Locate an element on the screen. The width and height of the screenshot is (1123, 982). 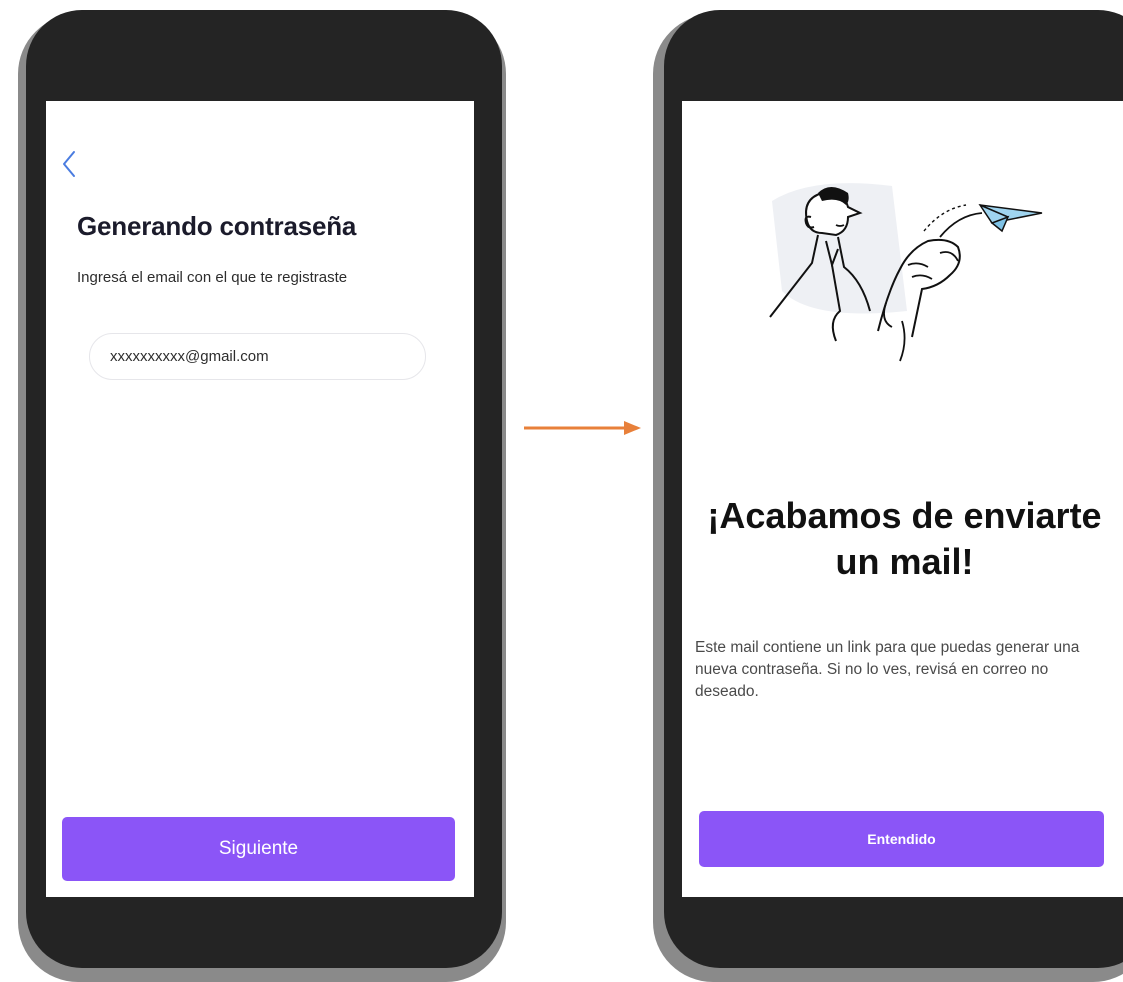
next-button: Siguiente is located at coordinates (258, 849).